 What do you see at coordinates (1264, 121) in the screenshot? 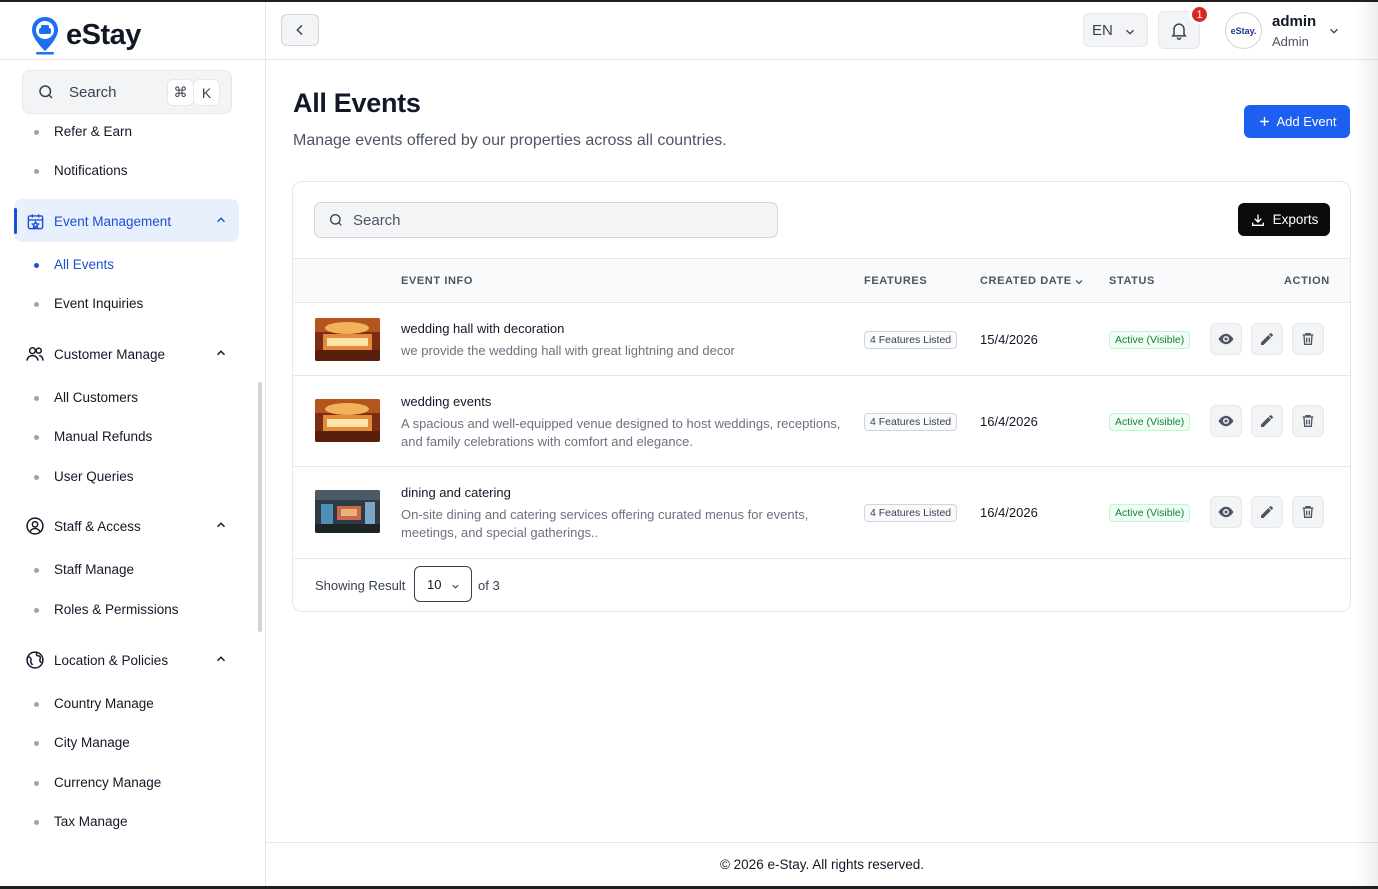
I see `plus-icon` at bounding box center [1264, 121].